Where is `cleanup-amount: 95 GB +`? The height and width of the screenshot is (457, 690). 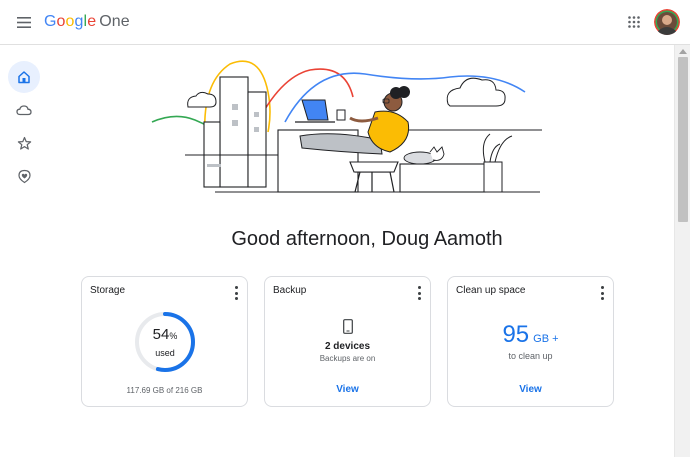
cleanup-amount: 95 GB + is located at coordinates (530, 334).